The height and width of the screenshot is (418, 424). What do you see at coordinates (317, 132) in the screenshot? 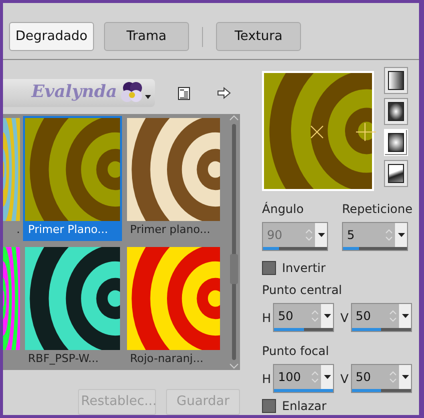
I see `center-marker-icon` at bounding box center [317, 132].